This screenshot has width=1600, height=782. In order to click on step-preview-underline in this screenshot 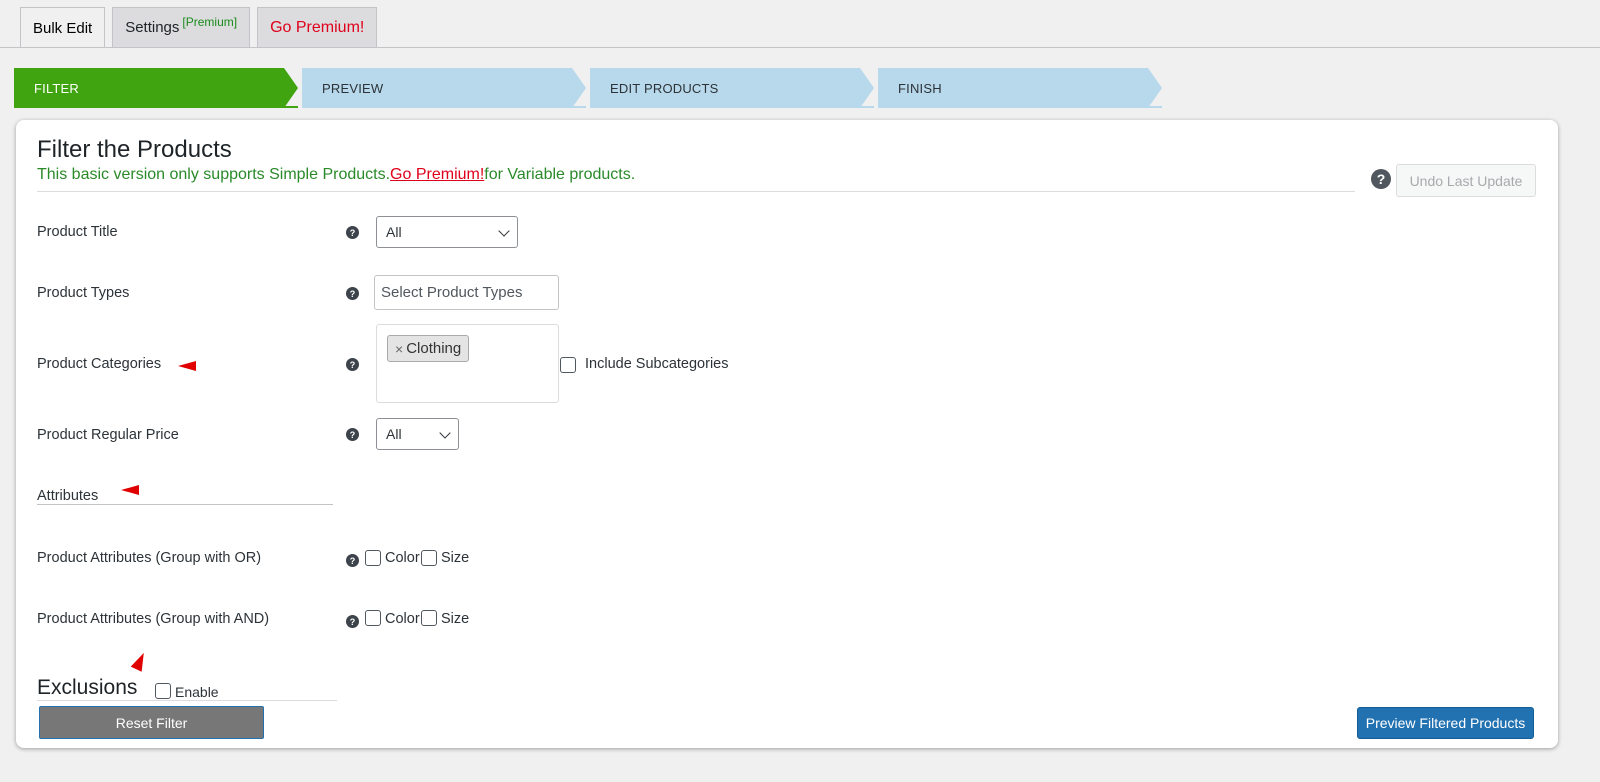, I will do `click(444, 107)`.